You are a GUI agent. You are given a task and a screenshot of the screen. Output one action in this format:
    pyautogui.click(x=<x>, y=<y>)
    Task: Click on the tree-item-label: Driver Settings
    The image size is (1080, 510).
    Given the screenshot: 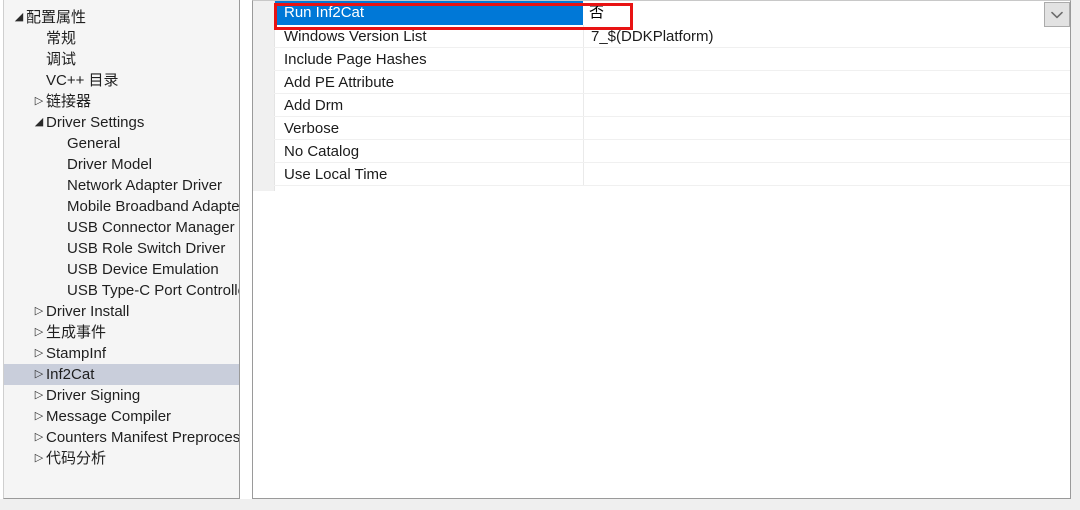 What is the action you would take?
    pyautogui.click(x=95, y=122)
    